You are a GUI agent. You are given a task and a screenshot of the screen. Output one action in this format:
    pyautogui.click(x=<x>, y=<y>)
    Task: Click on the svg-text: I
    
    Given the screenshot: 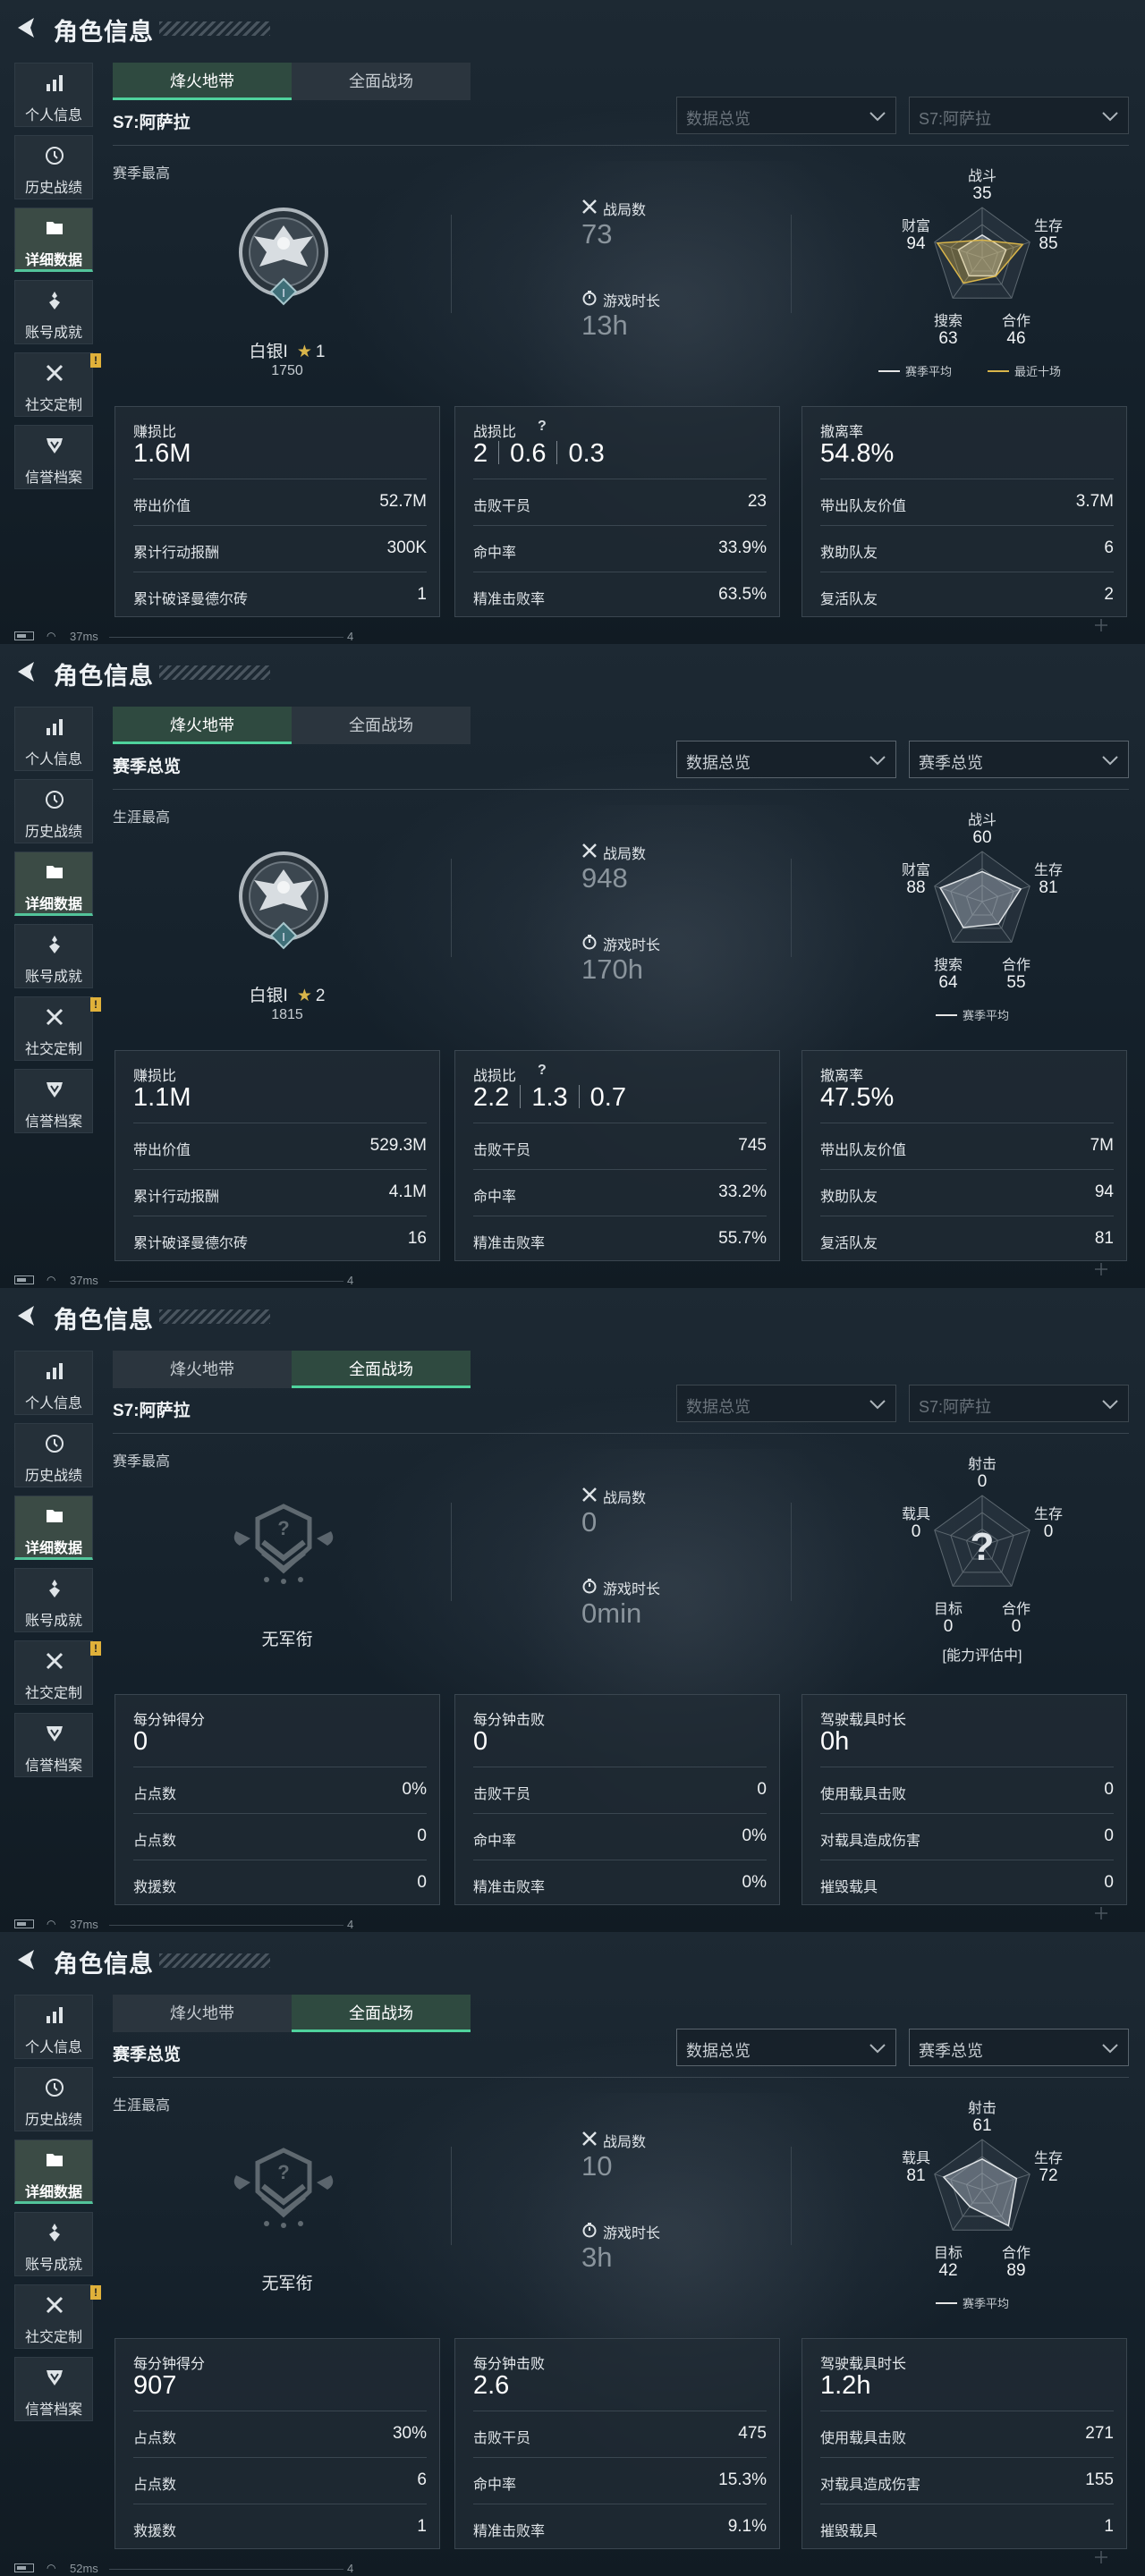 What is the action you would take?
    pyautogui.click(x=283, y=937)
    